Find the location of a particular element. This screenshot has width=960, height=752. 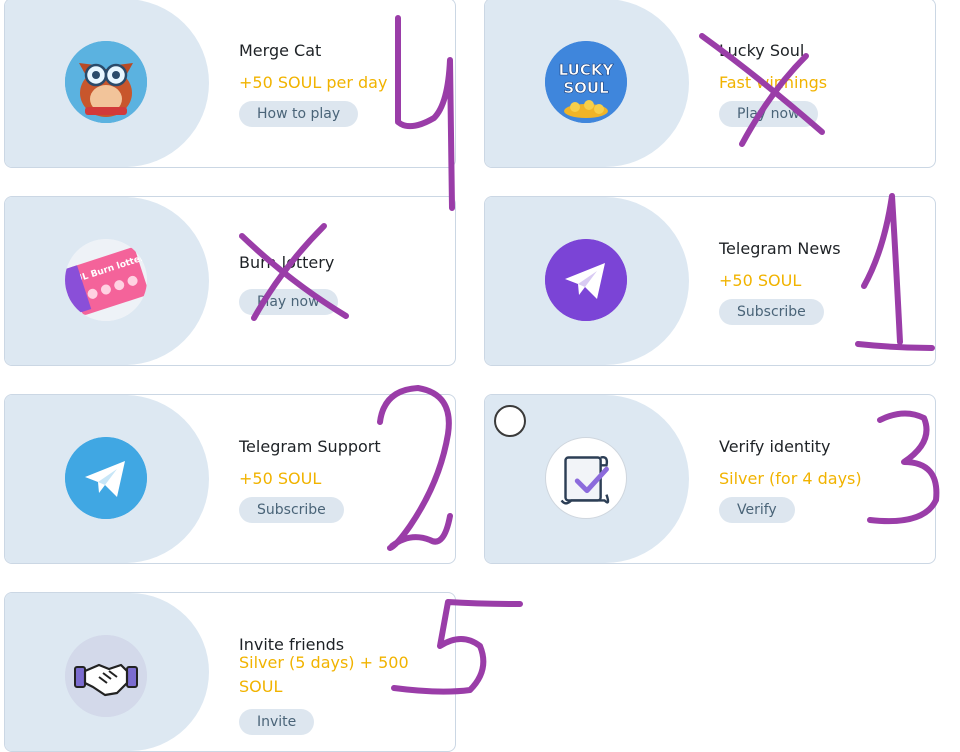

lucky-soul-icon: LUCKY SOUL is located at coordinates (586, 82).